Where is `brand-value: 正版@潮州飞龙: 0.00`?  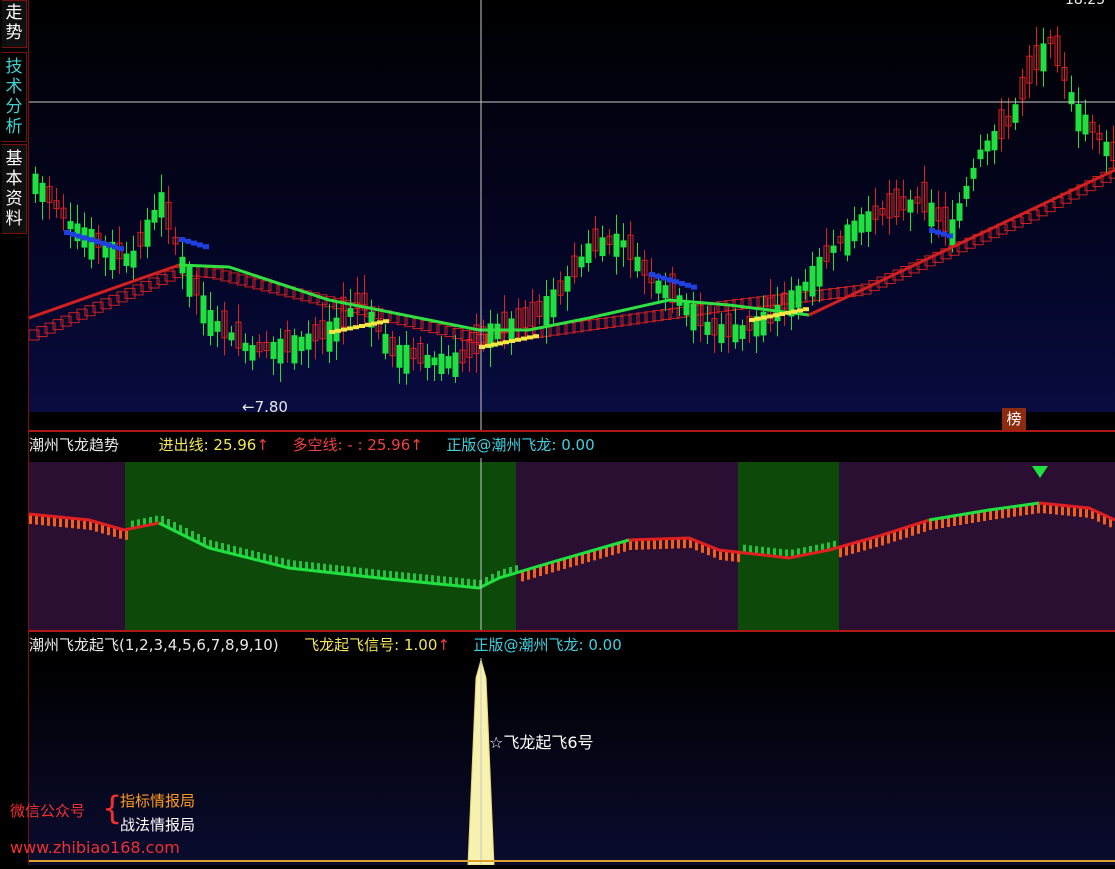
brand-value: 正版@潮州飞龙: 0.00 is located at coordinates (520, 445).